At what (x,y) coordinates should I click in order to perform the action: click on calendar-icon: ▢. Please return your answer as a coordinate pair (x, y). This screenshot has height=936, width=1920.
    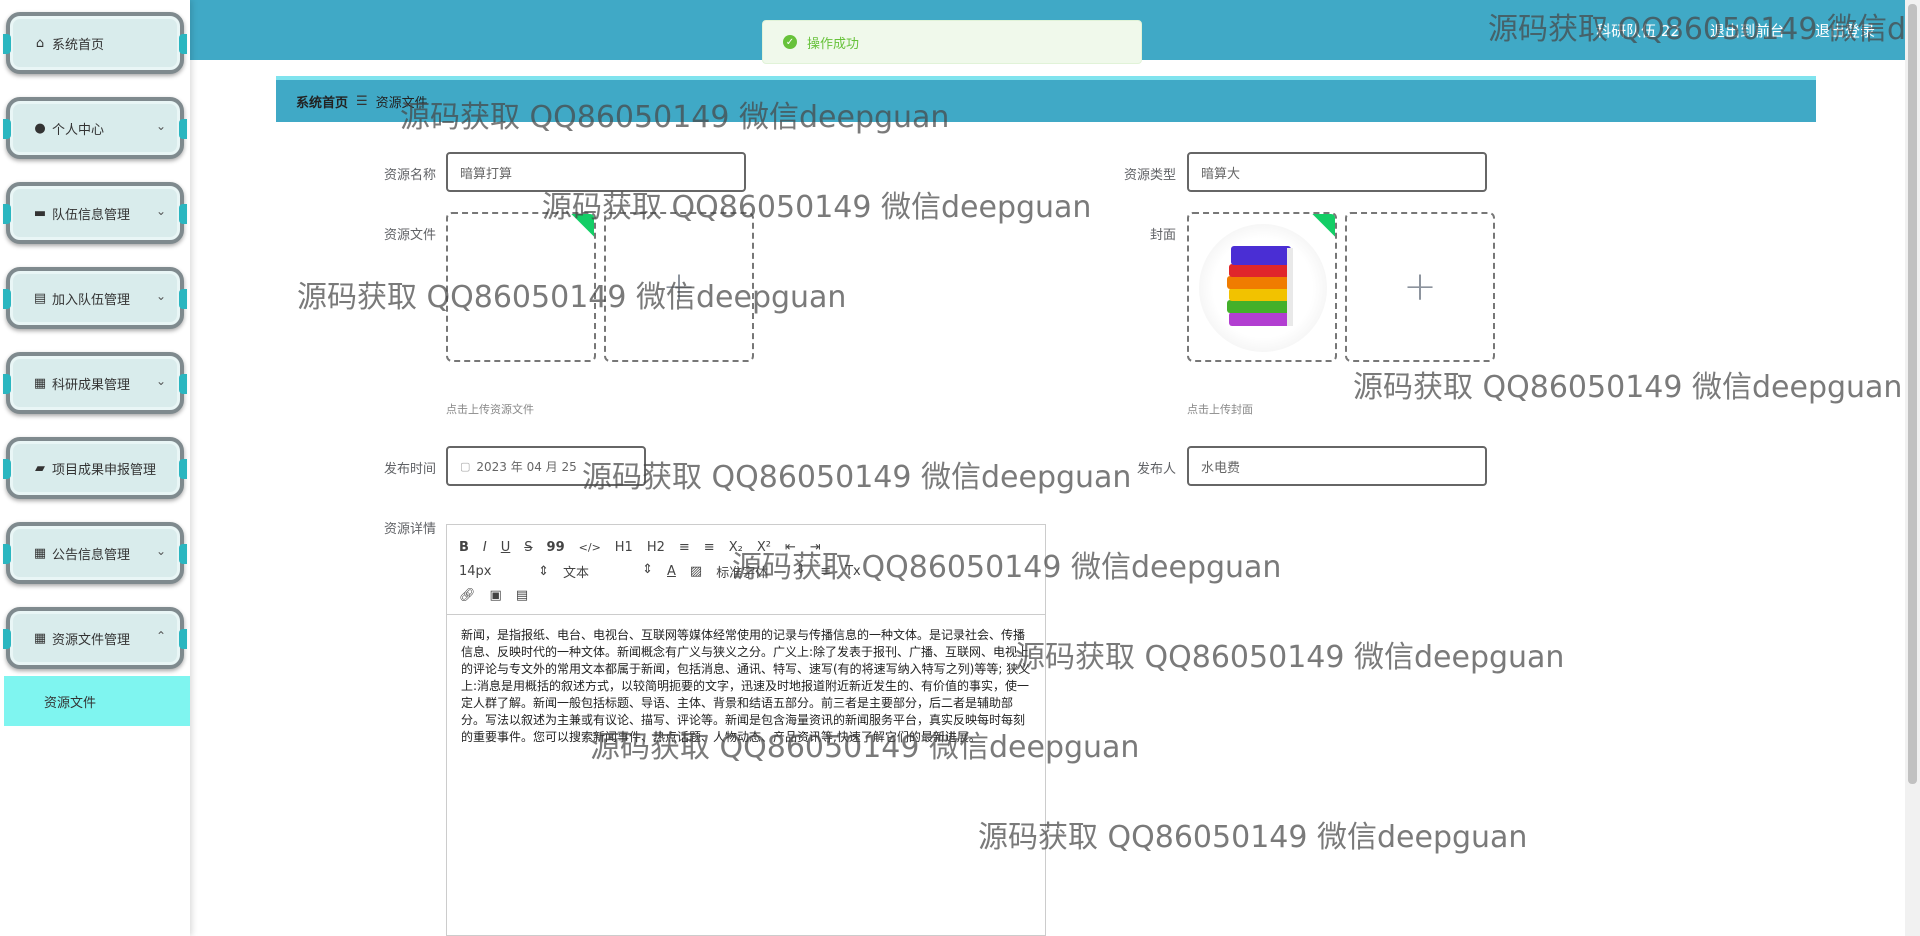
    Looking at the image, I should click on (465, 466).